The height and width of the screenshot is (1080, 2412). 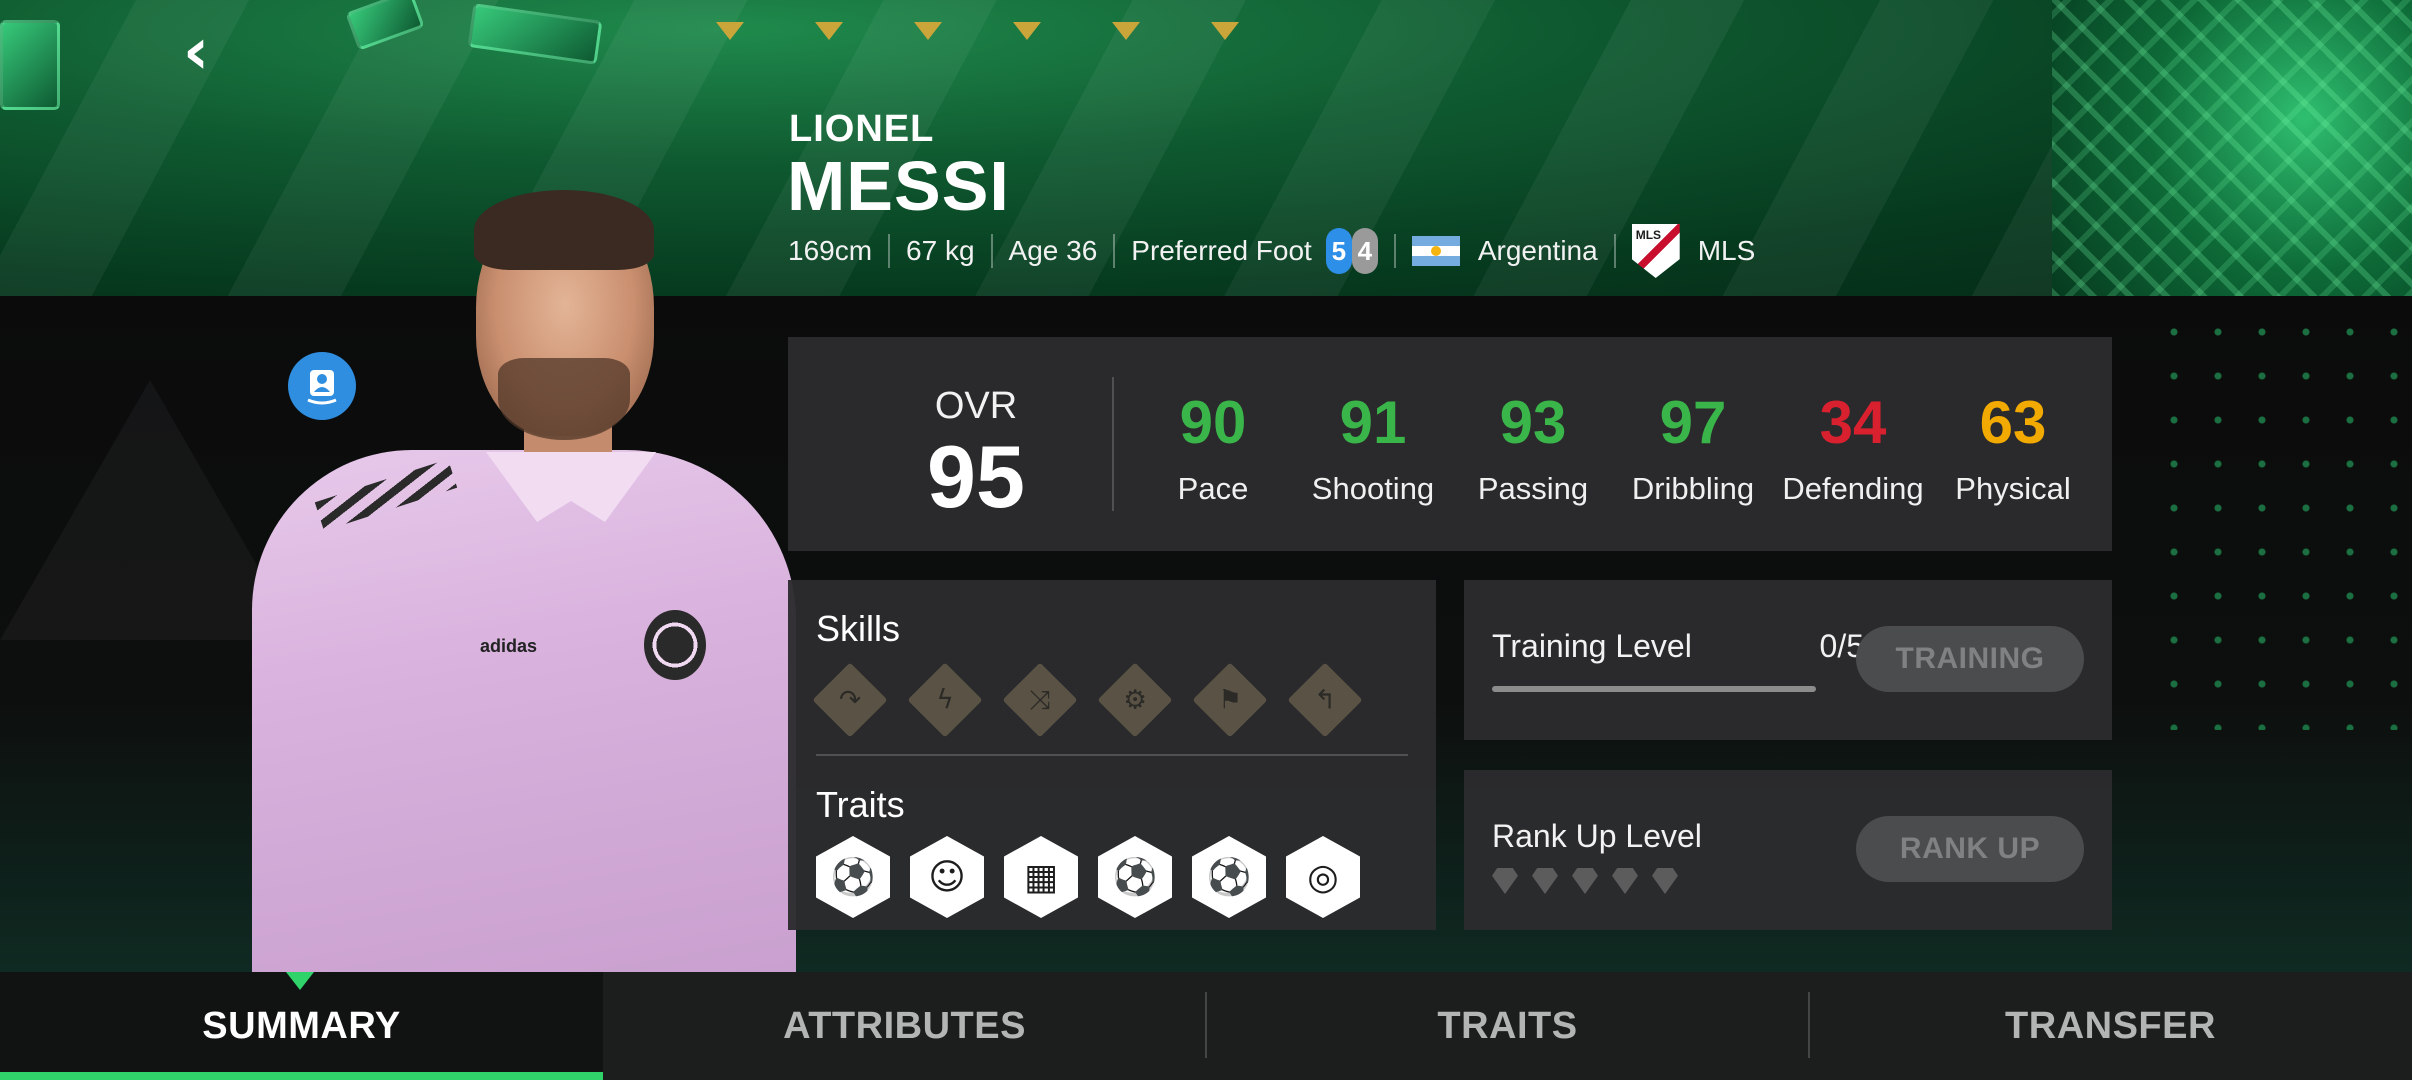 What do you see at coordinates (1853, 488) in the screenshot?
I see `stat-label: Defending` at bounding box center [1853, 488].